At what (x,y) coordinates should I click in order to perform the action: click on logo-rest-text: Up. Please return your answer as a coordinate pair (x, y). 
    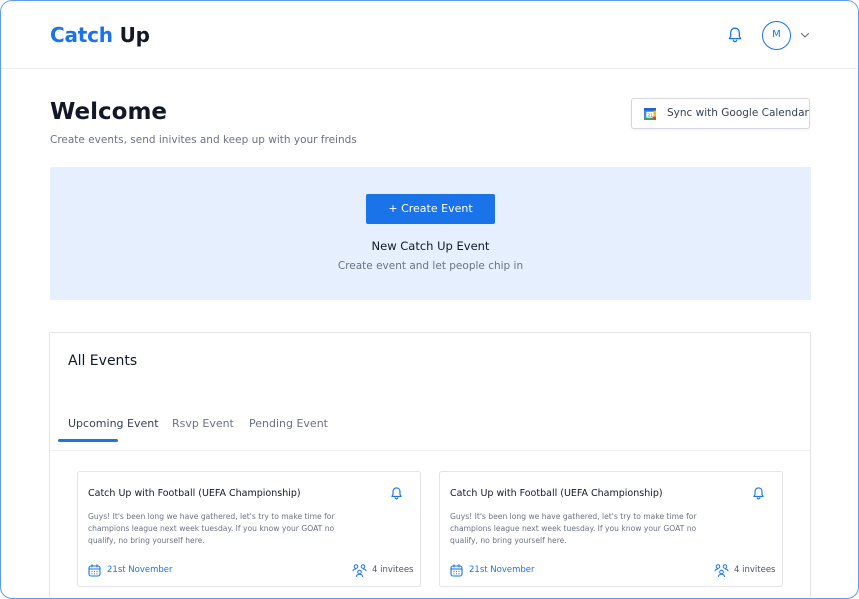
    Looking at the image, I should click on (134, 35).